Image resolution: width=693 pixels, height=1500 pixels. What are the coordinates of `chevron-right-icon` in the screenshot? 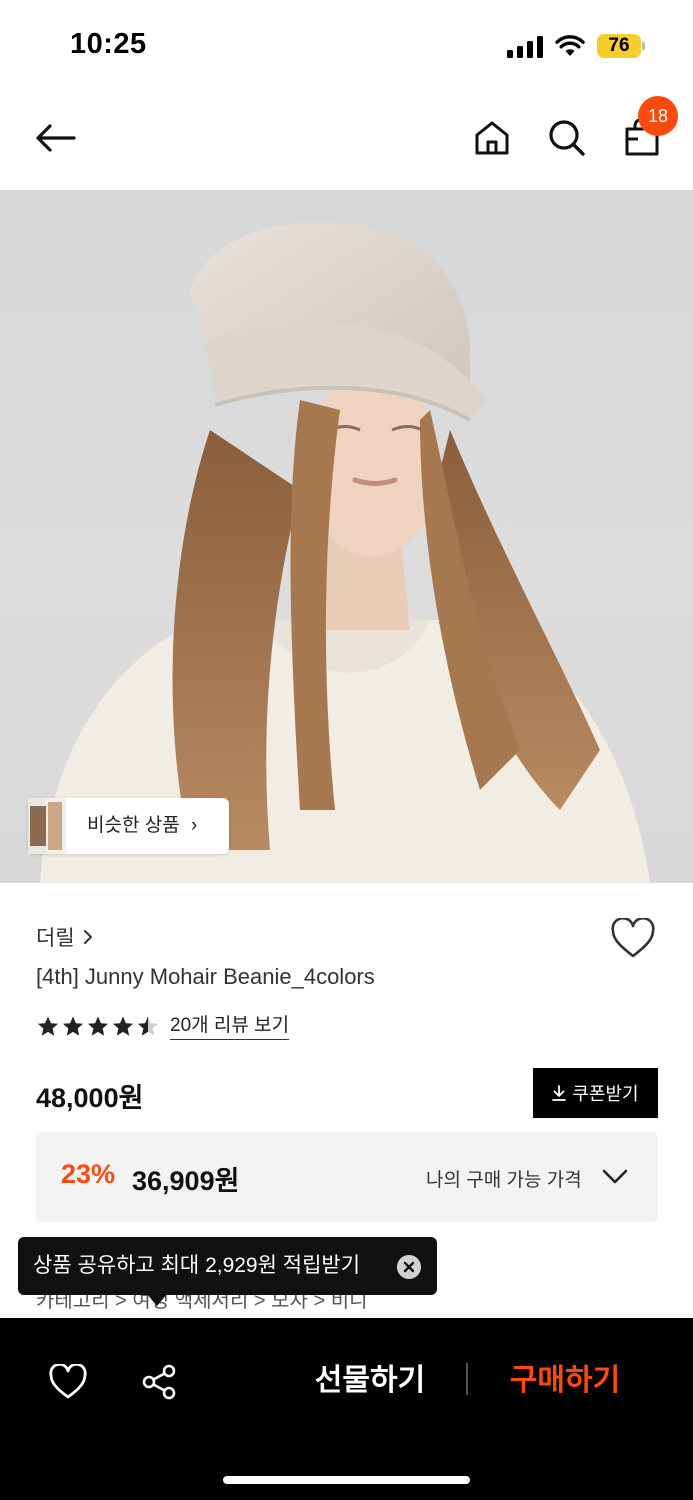 It's located at (87, 937).